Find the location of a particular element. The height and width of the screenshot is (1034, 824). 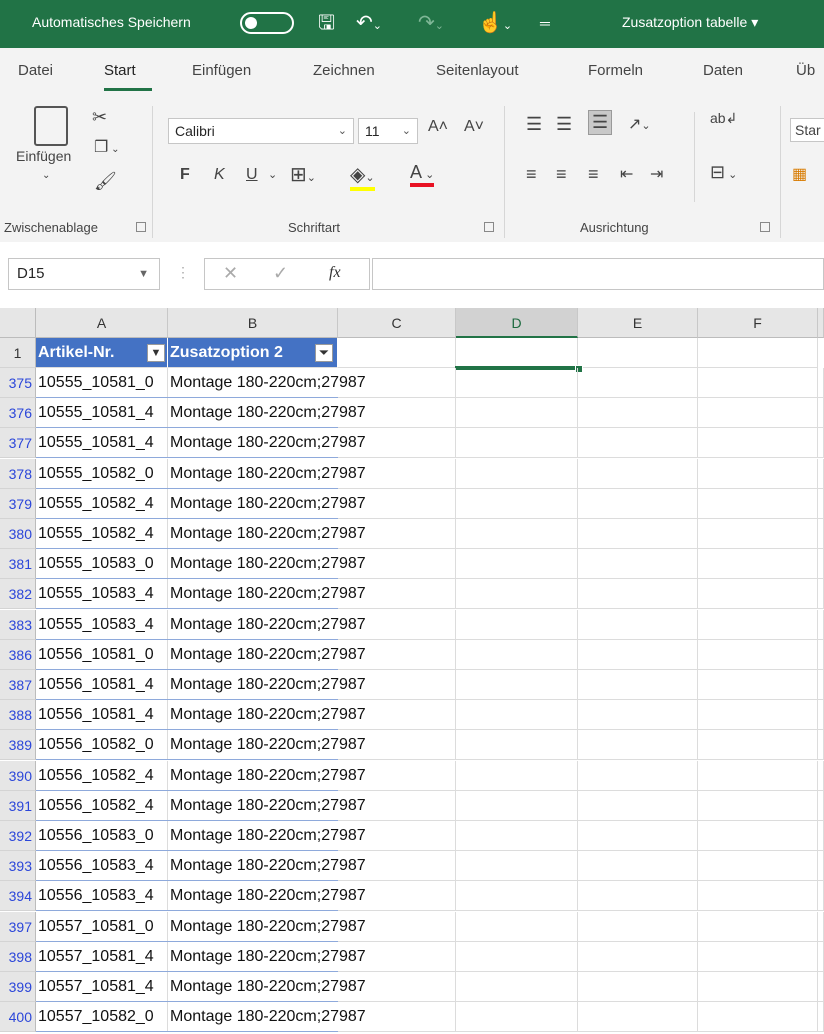

insert-function-icon: fx is located at coordinates (335, 273).